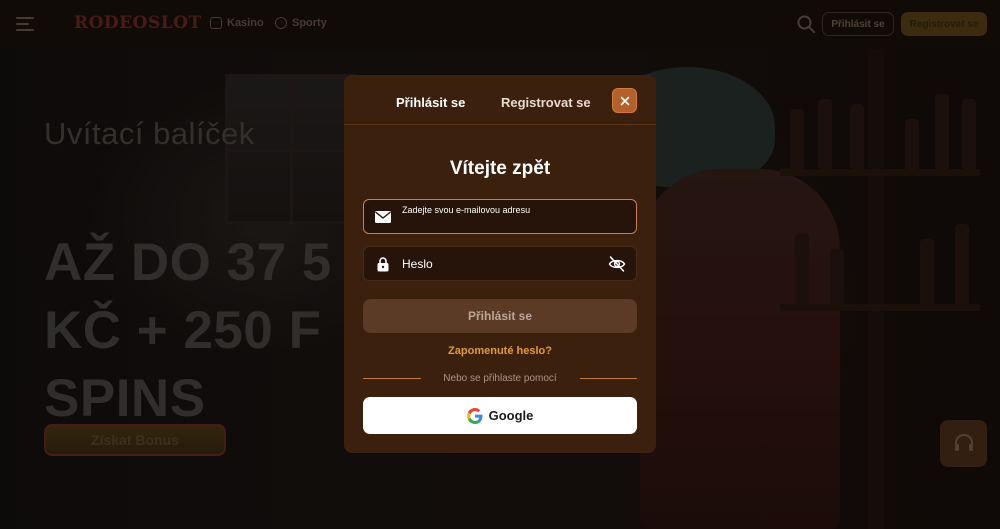  I want to click on password-field: Heslo, so click(500, 263).